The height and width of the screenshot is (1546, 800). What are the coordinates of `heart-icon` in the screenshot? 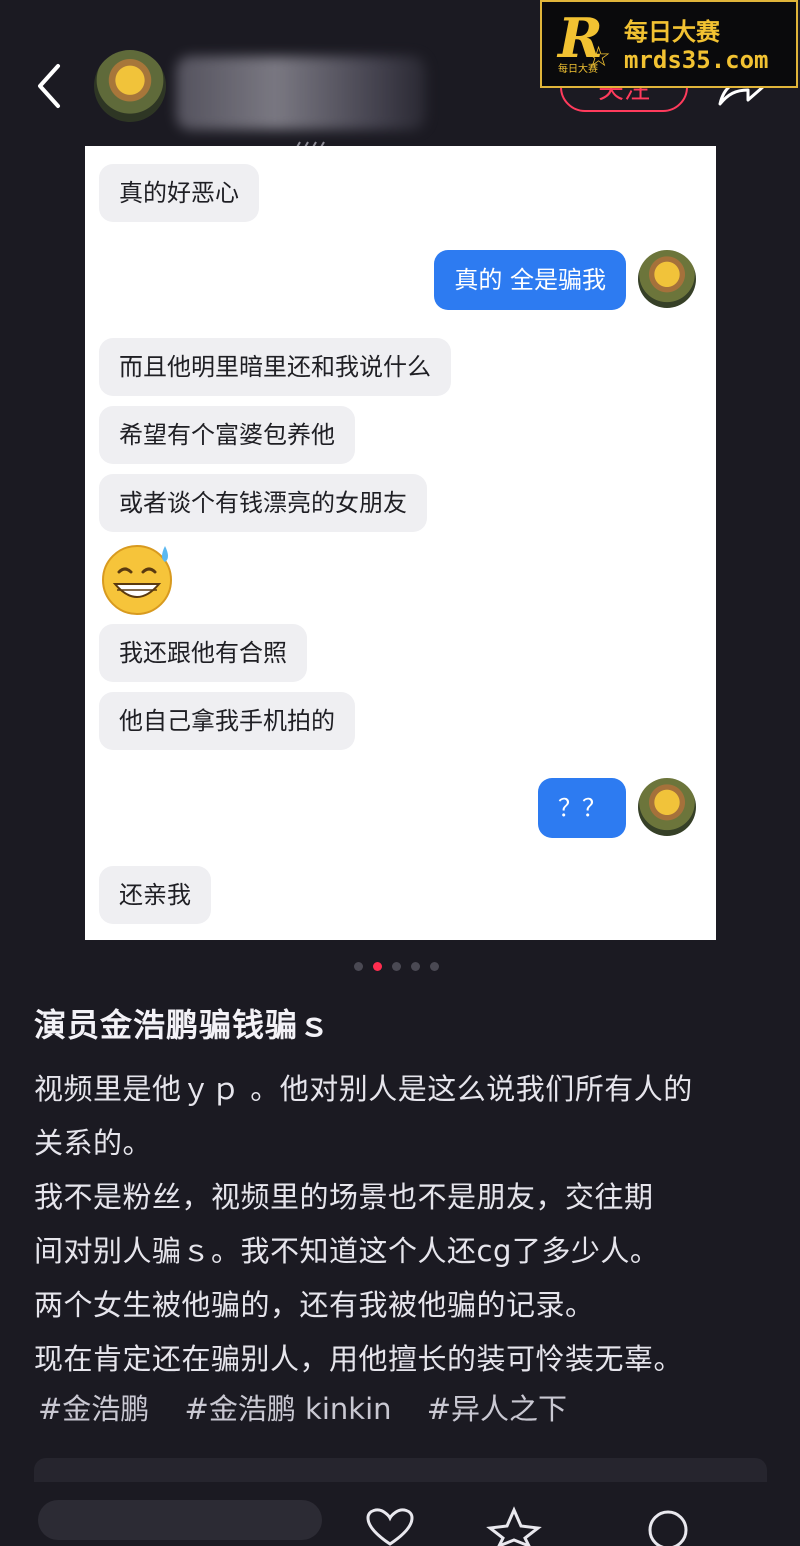 It's located at (390, 1526).